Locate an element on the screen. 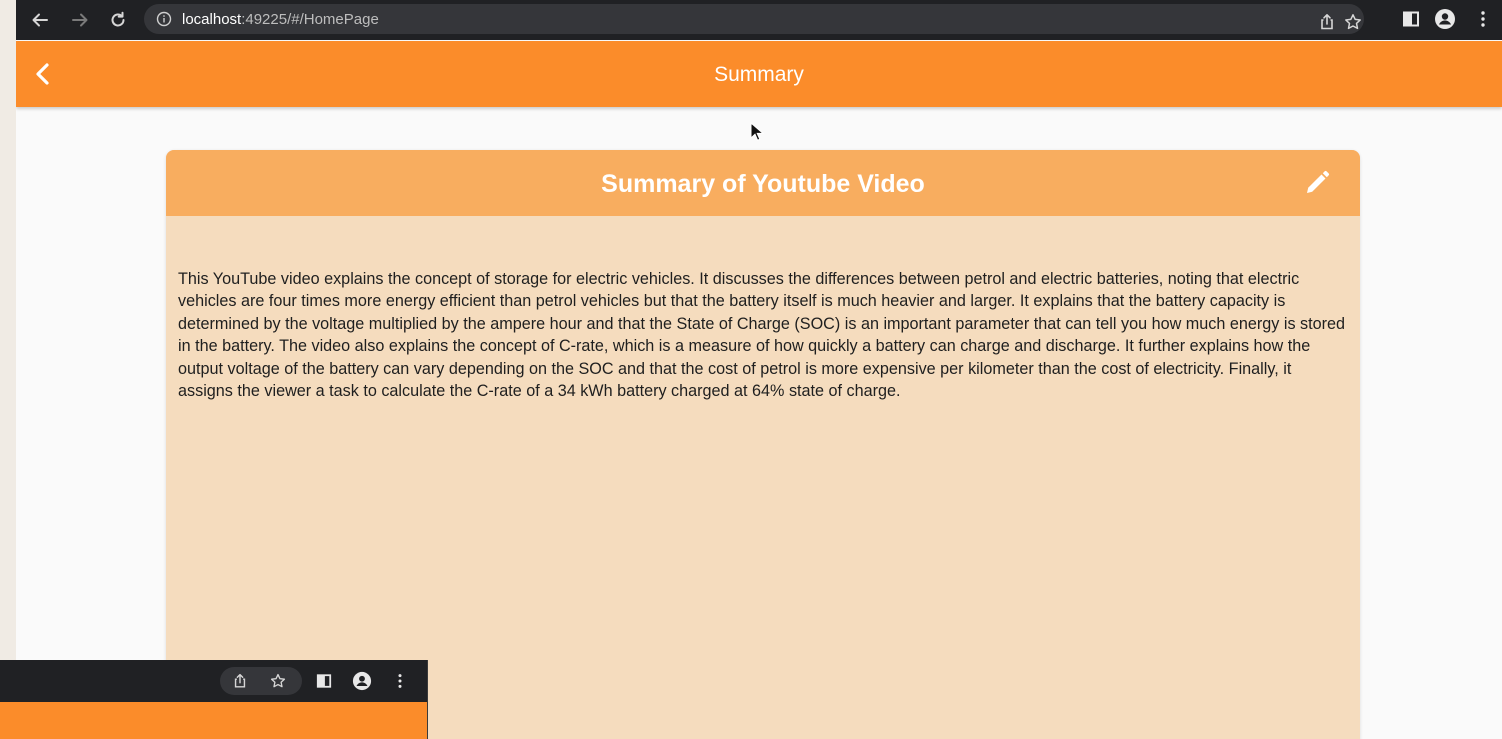 The height and width of the screenshot is (739, 1502). secondary-browser-window is located at coordinates (214, 699).